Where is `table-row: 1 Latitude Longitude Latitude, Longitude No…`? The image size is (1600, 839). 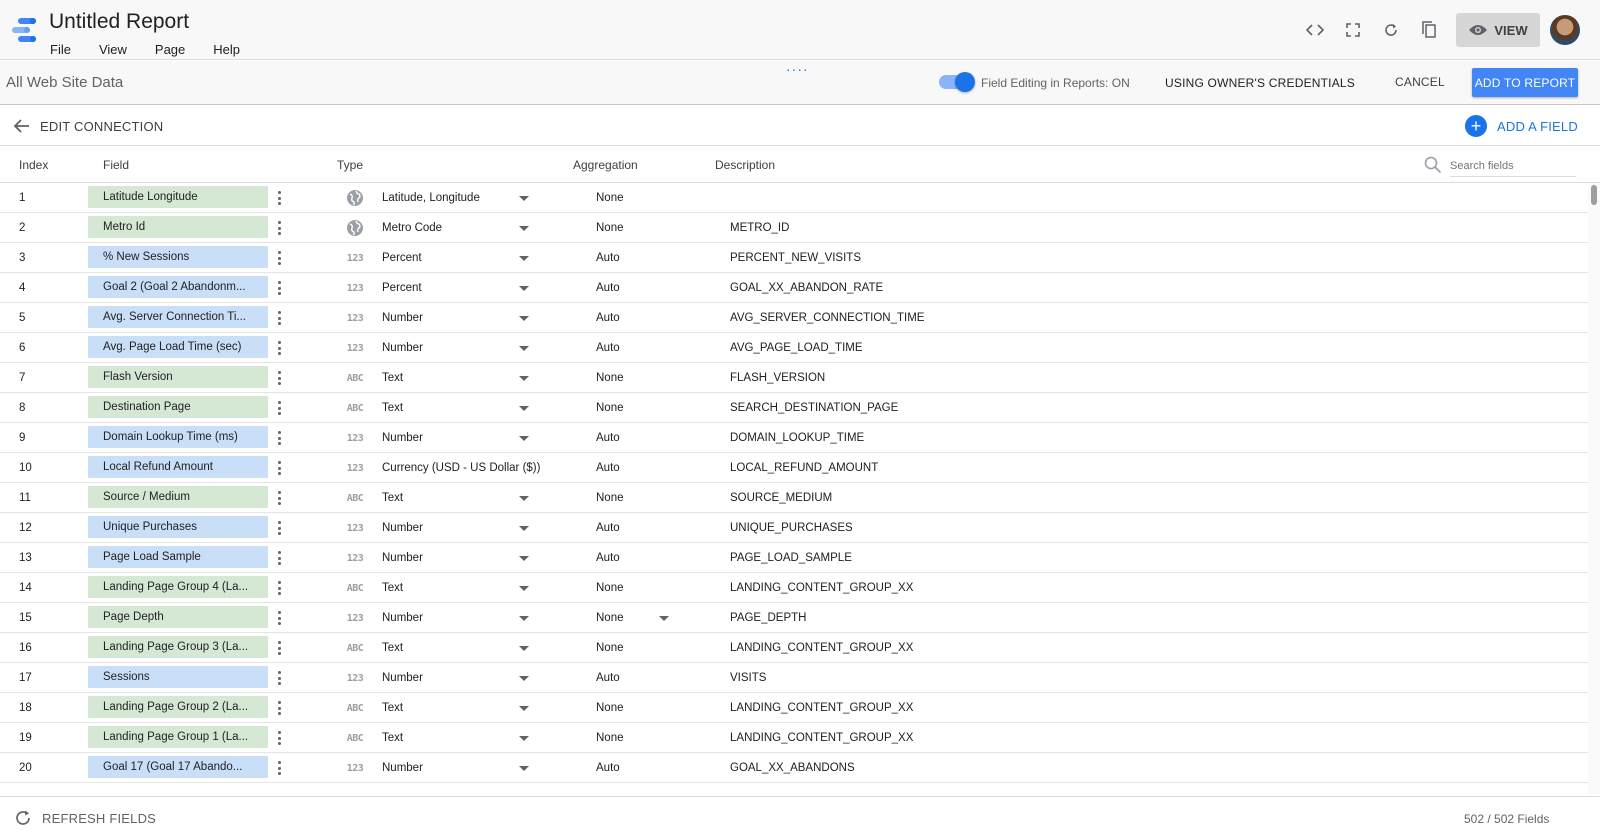
table-row: 1 Latitude Longitude Latitude, Longitude No… is located at coordinates (794, 198).